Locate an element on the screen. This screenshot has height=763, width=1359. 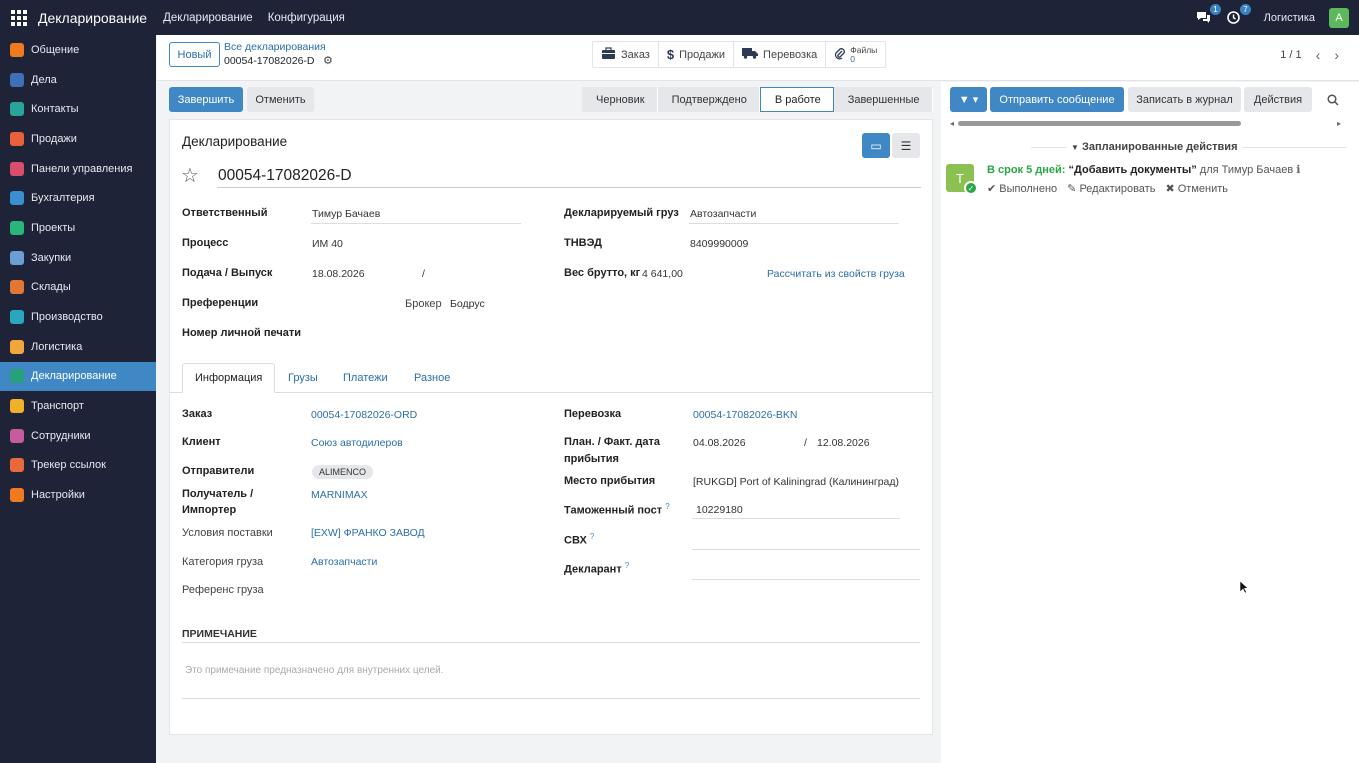
client-link: Союз автодилеров is located at coordinates (357, 443).